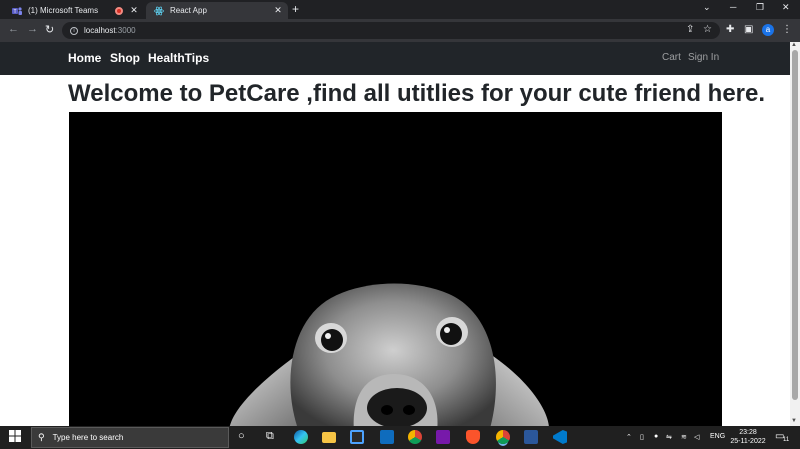 The height and width of the screenshot is (449, 800). Describe the element at coordinates (100, 30) in the screenshot. I see `url-host: localhost` at that location.